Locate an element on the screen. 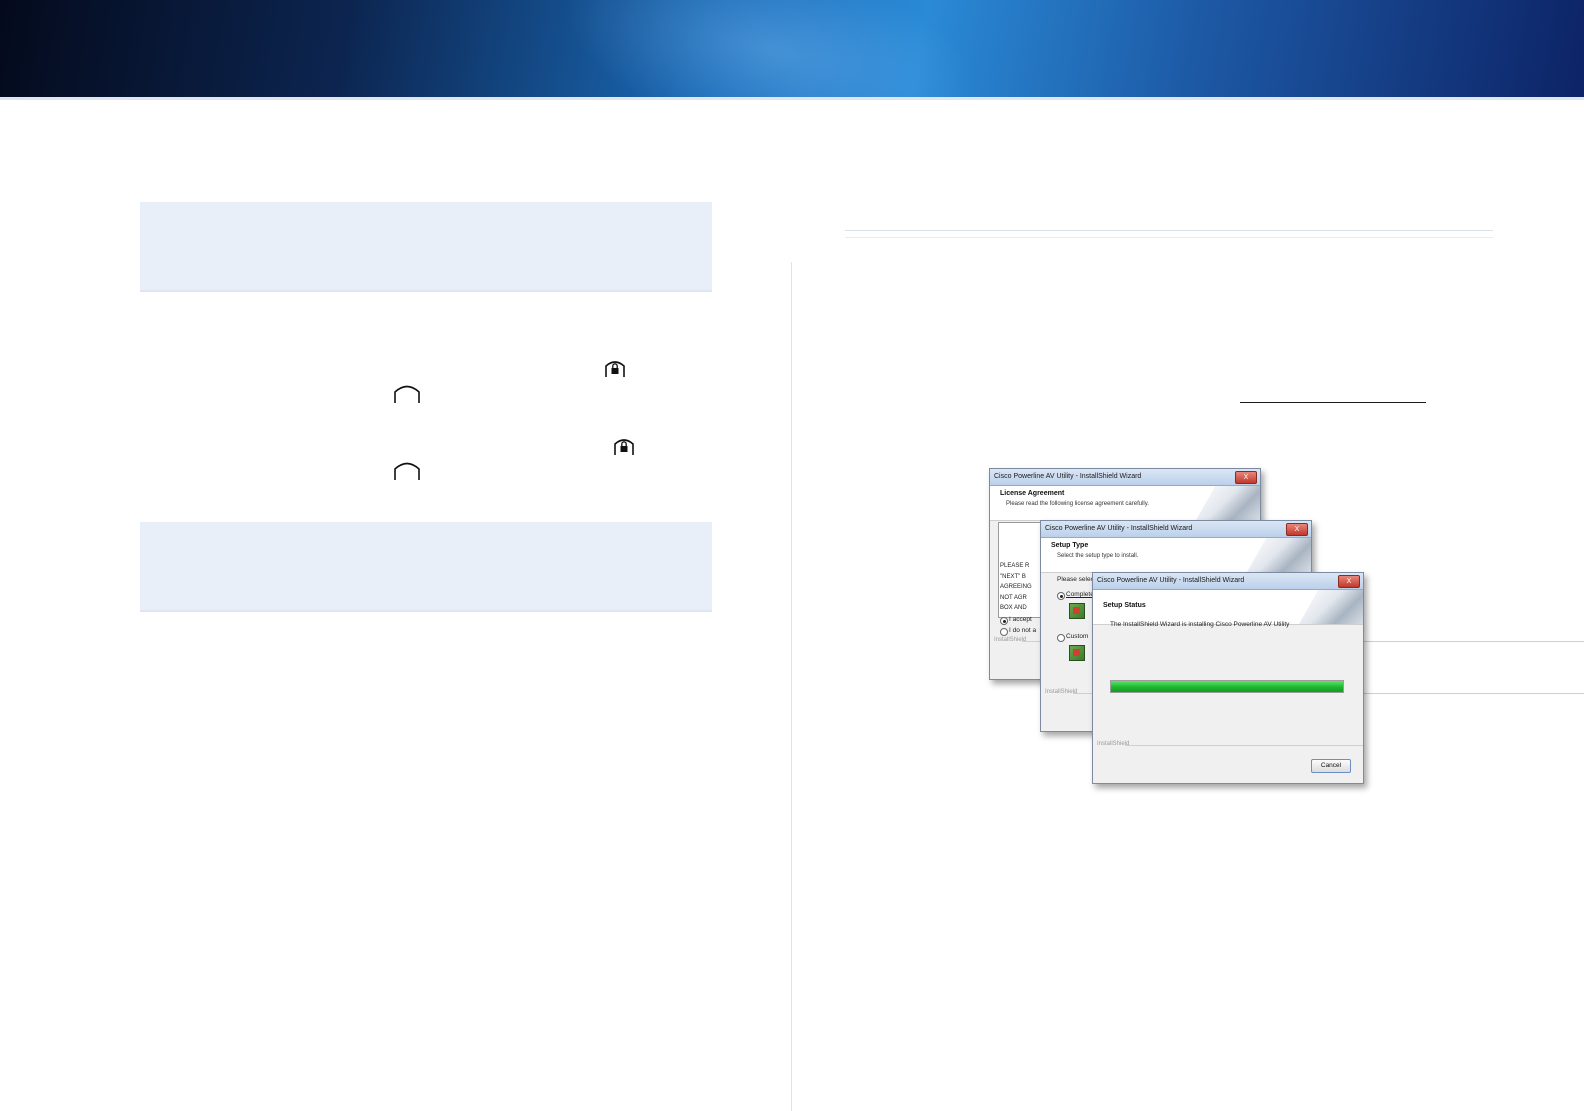  accept-label: I accept is located at coordinates (1020, 619).